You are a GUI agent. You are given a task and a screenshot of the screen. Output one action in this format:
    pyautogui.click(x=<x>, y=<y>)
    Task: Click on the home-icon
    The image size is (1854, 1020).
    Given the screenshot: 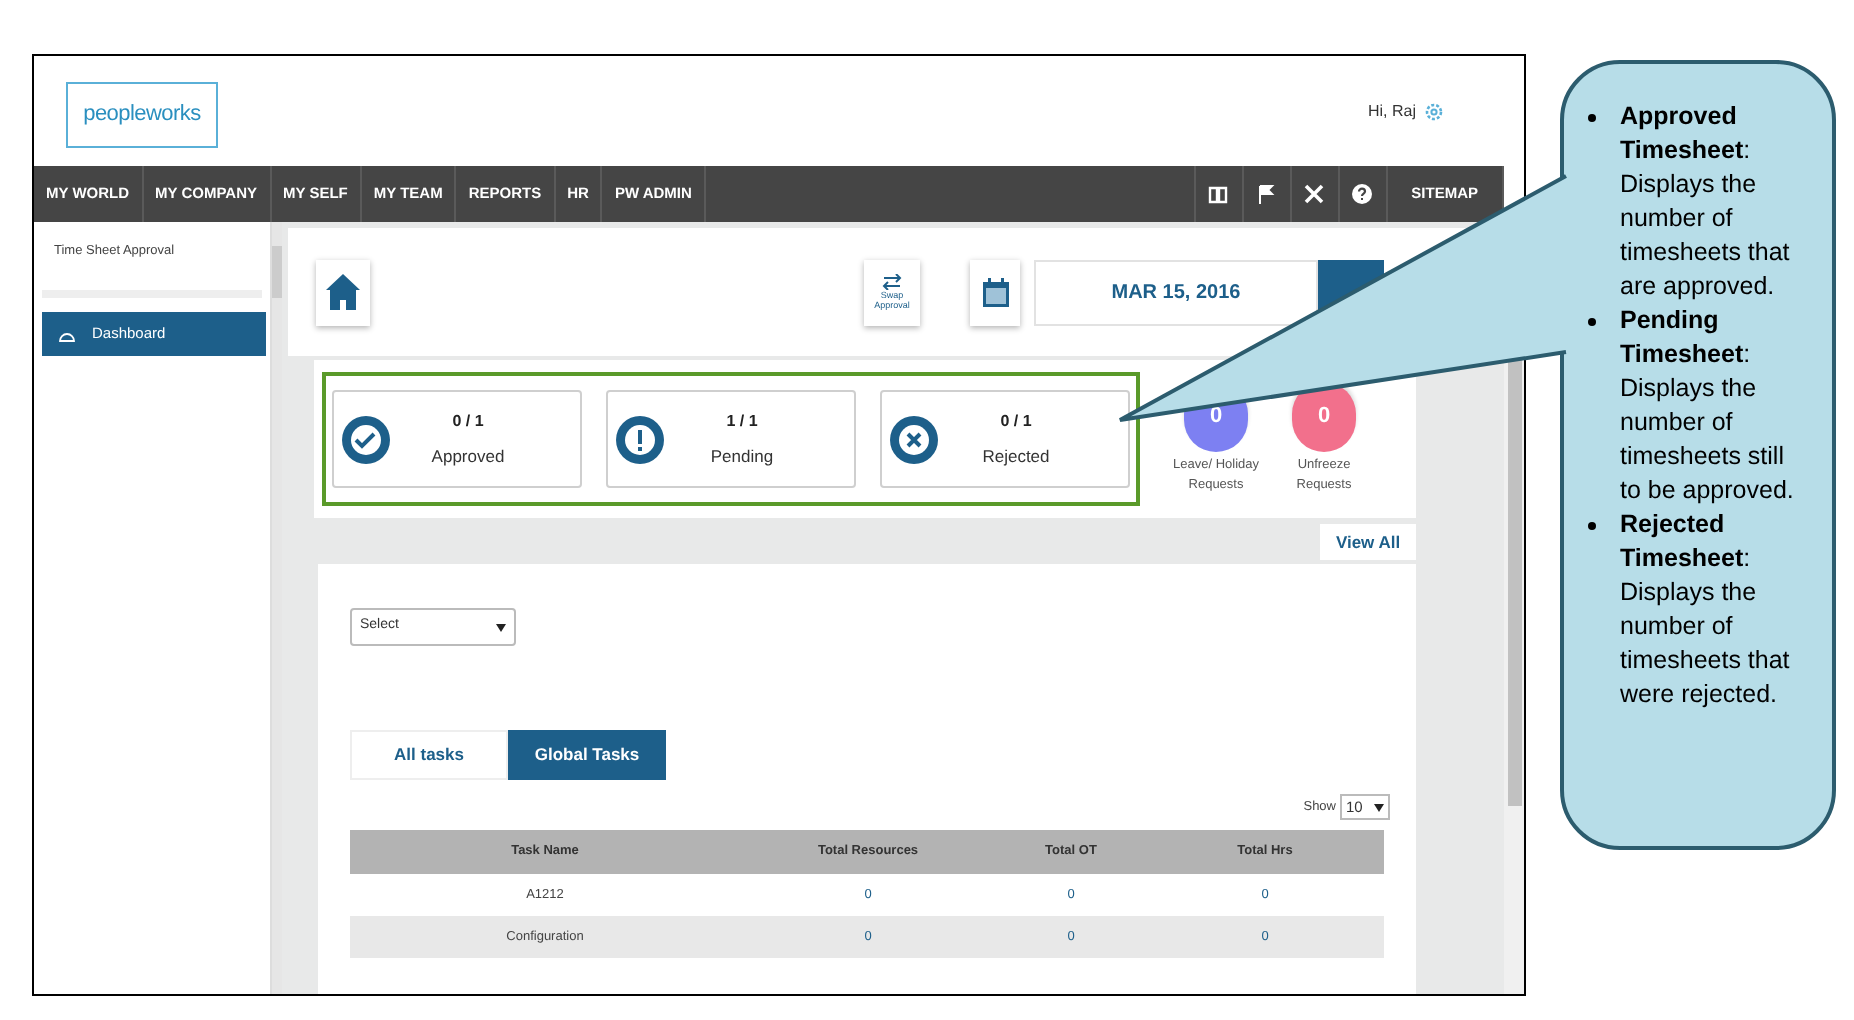 What is the action you would take?
    pyautogui.click(x=343, y=292)
    